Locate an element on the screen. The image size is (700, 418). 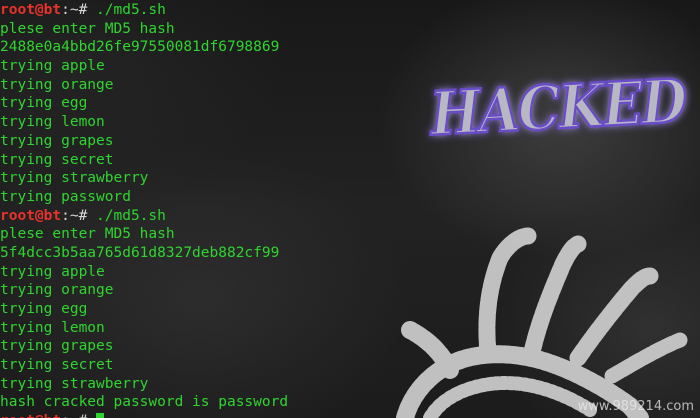
output-line: trying password is located at coordinates (65, 196).